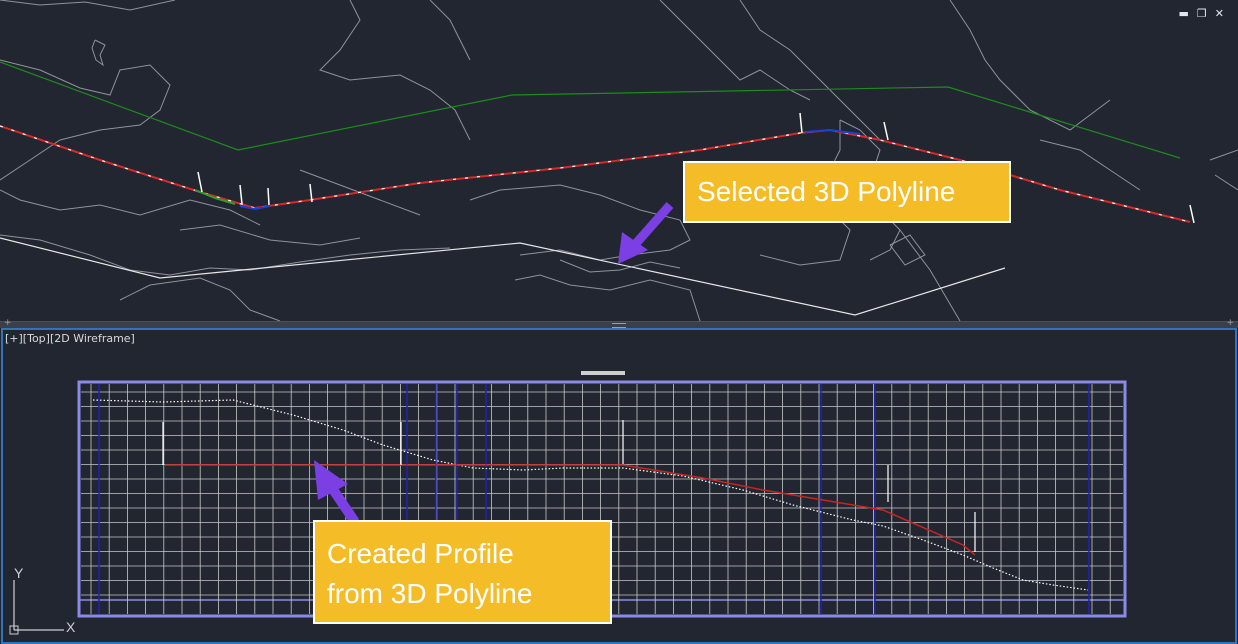  I want to click on callout-created-line1: Created Profile, so click(420, 553).